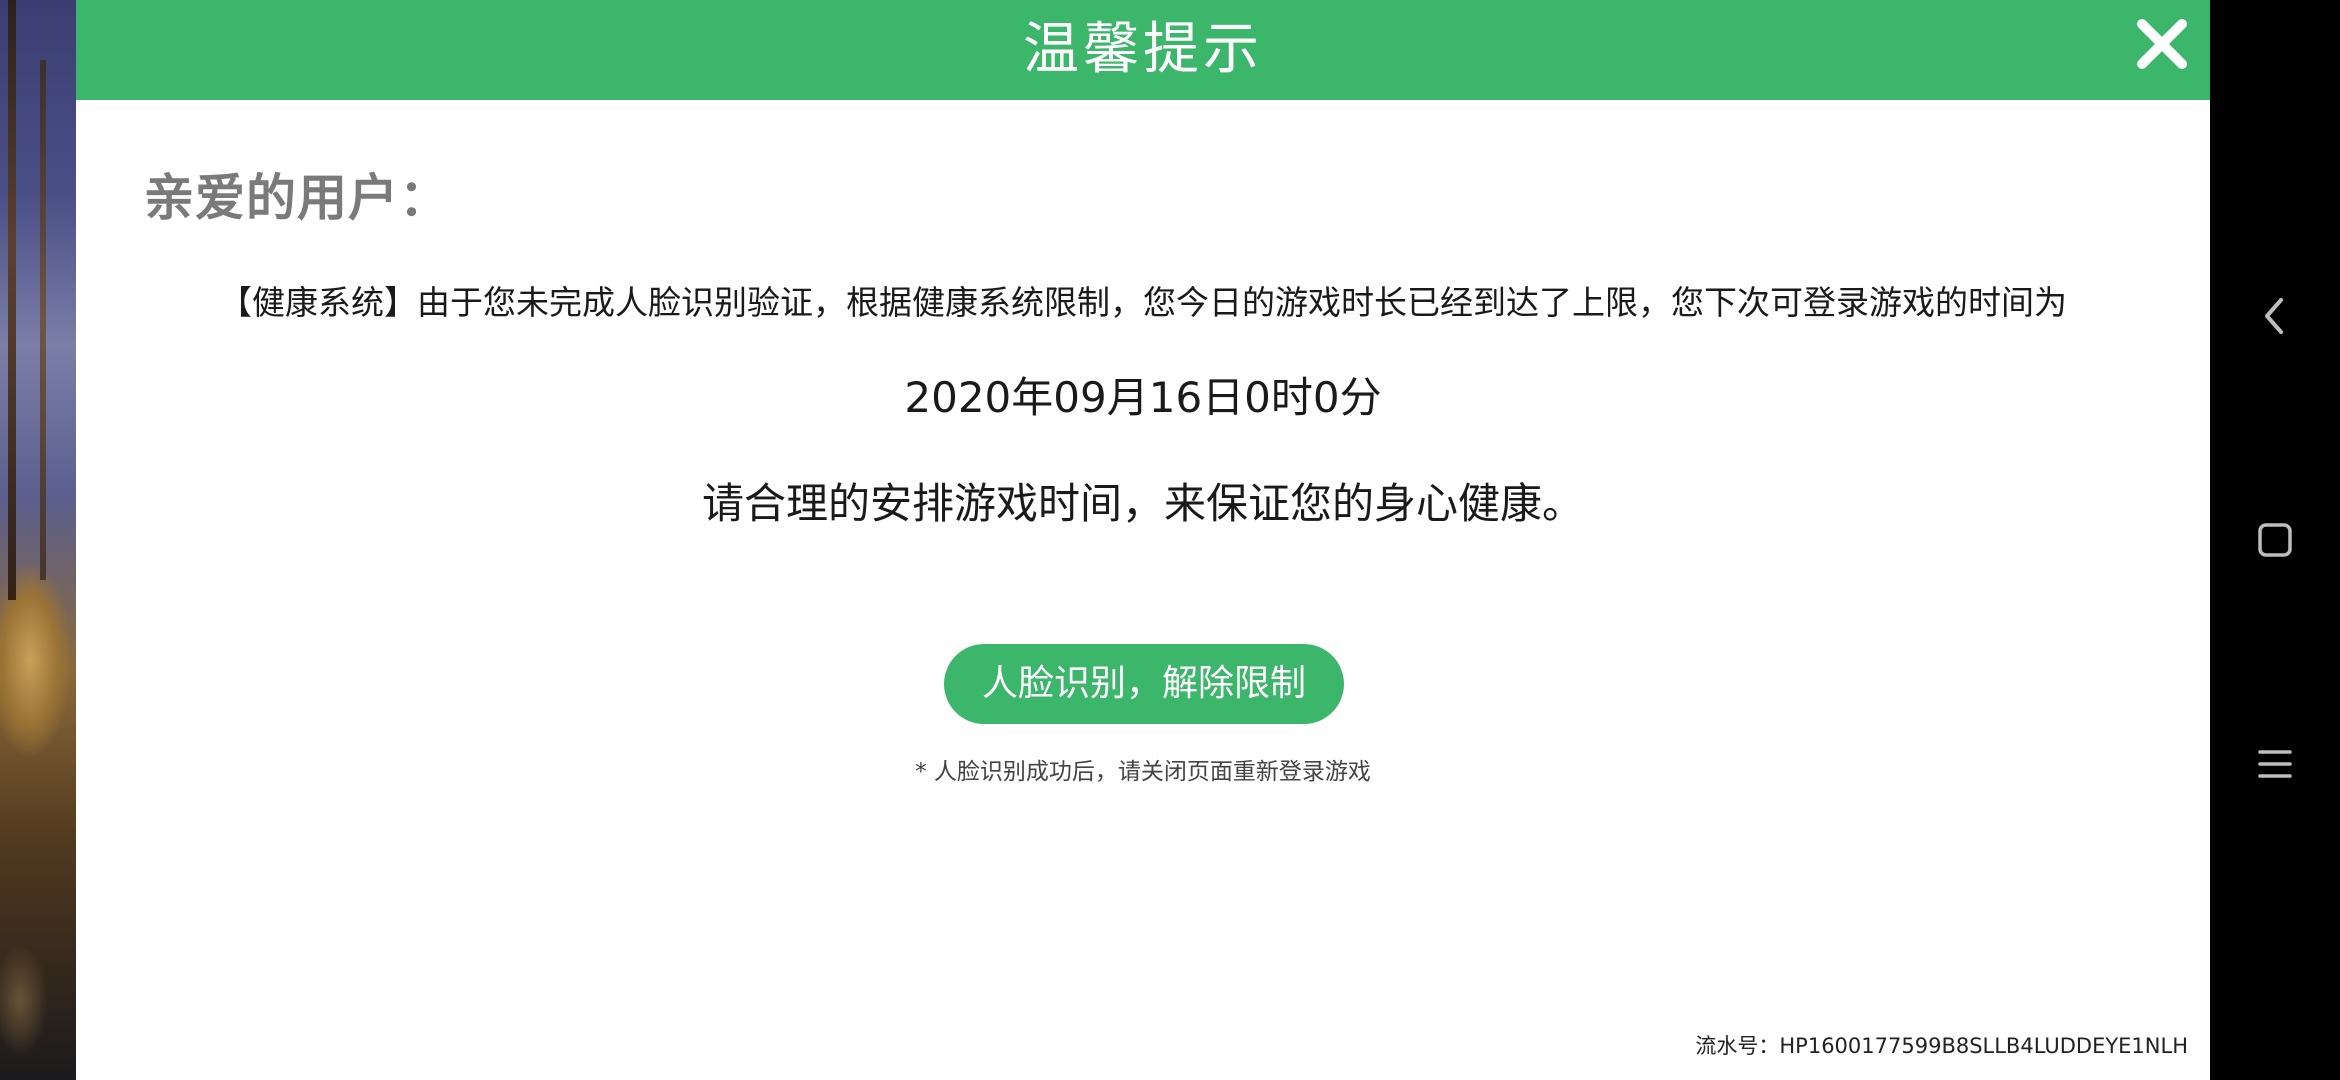  What do you see at coordinates (1143, 397) in the screenshot?
I see `next-login-time: 2020年09月16日0时0分` at bounding box center [1143, 397].